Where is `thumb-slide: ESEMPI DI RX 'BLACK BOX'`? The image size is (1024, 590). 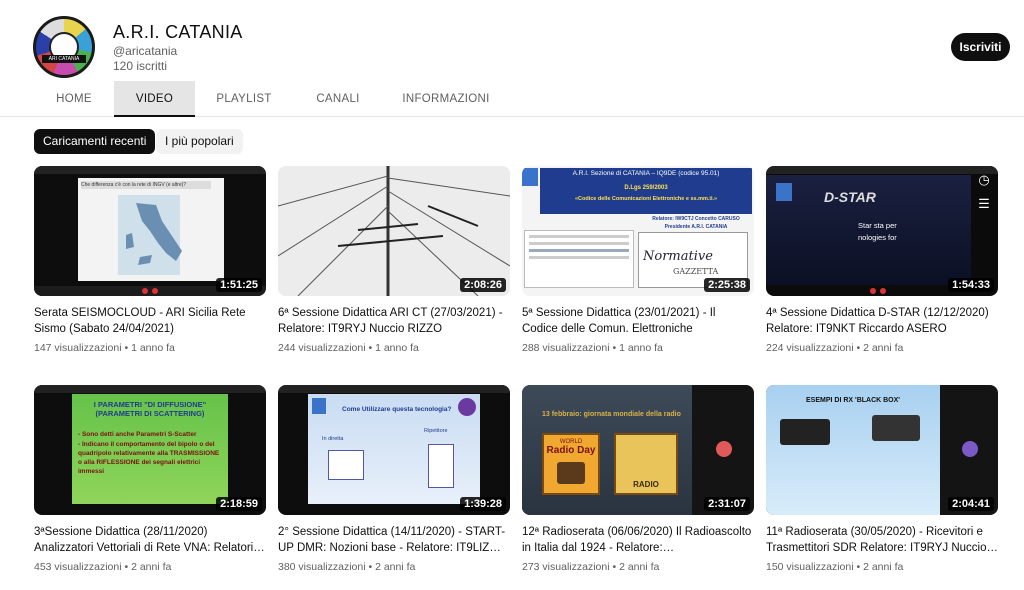
thumb-slide: ESEMPI DI RX 'BLACK BOX' is located at coordinates (853, 450).